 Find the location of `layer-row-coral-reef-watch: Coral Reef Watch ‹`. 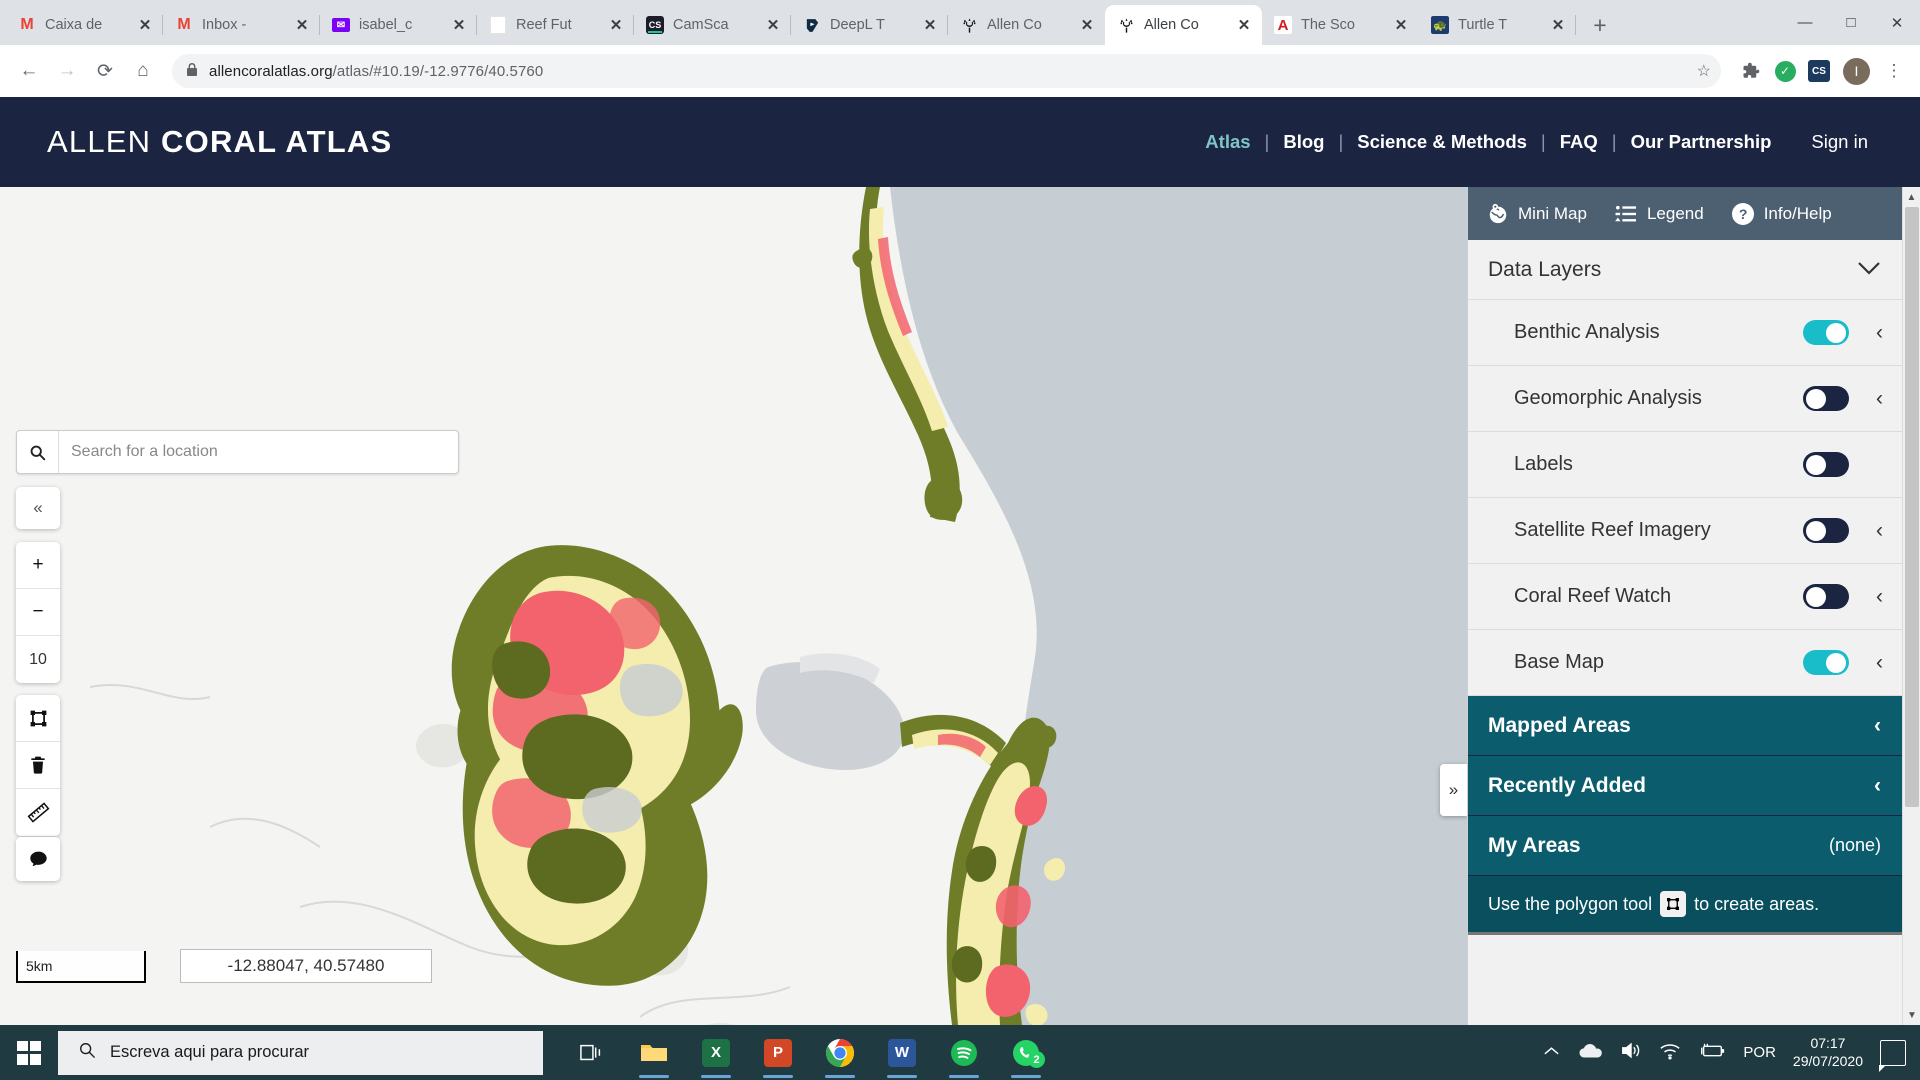

layer-row-coral-reef-watch: Coral Reef Watch ‹ is located at coordinates (1685, 597).